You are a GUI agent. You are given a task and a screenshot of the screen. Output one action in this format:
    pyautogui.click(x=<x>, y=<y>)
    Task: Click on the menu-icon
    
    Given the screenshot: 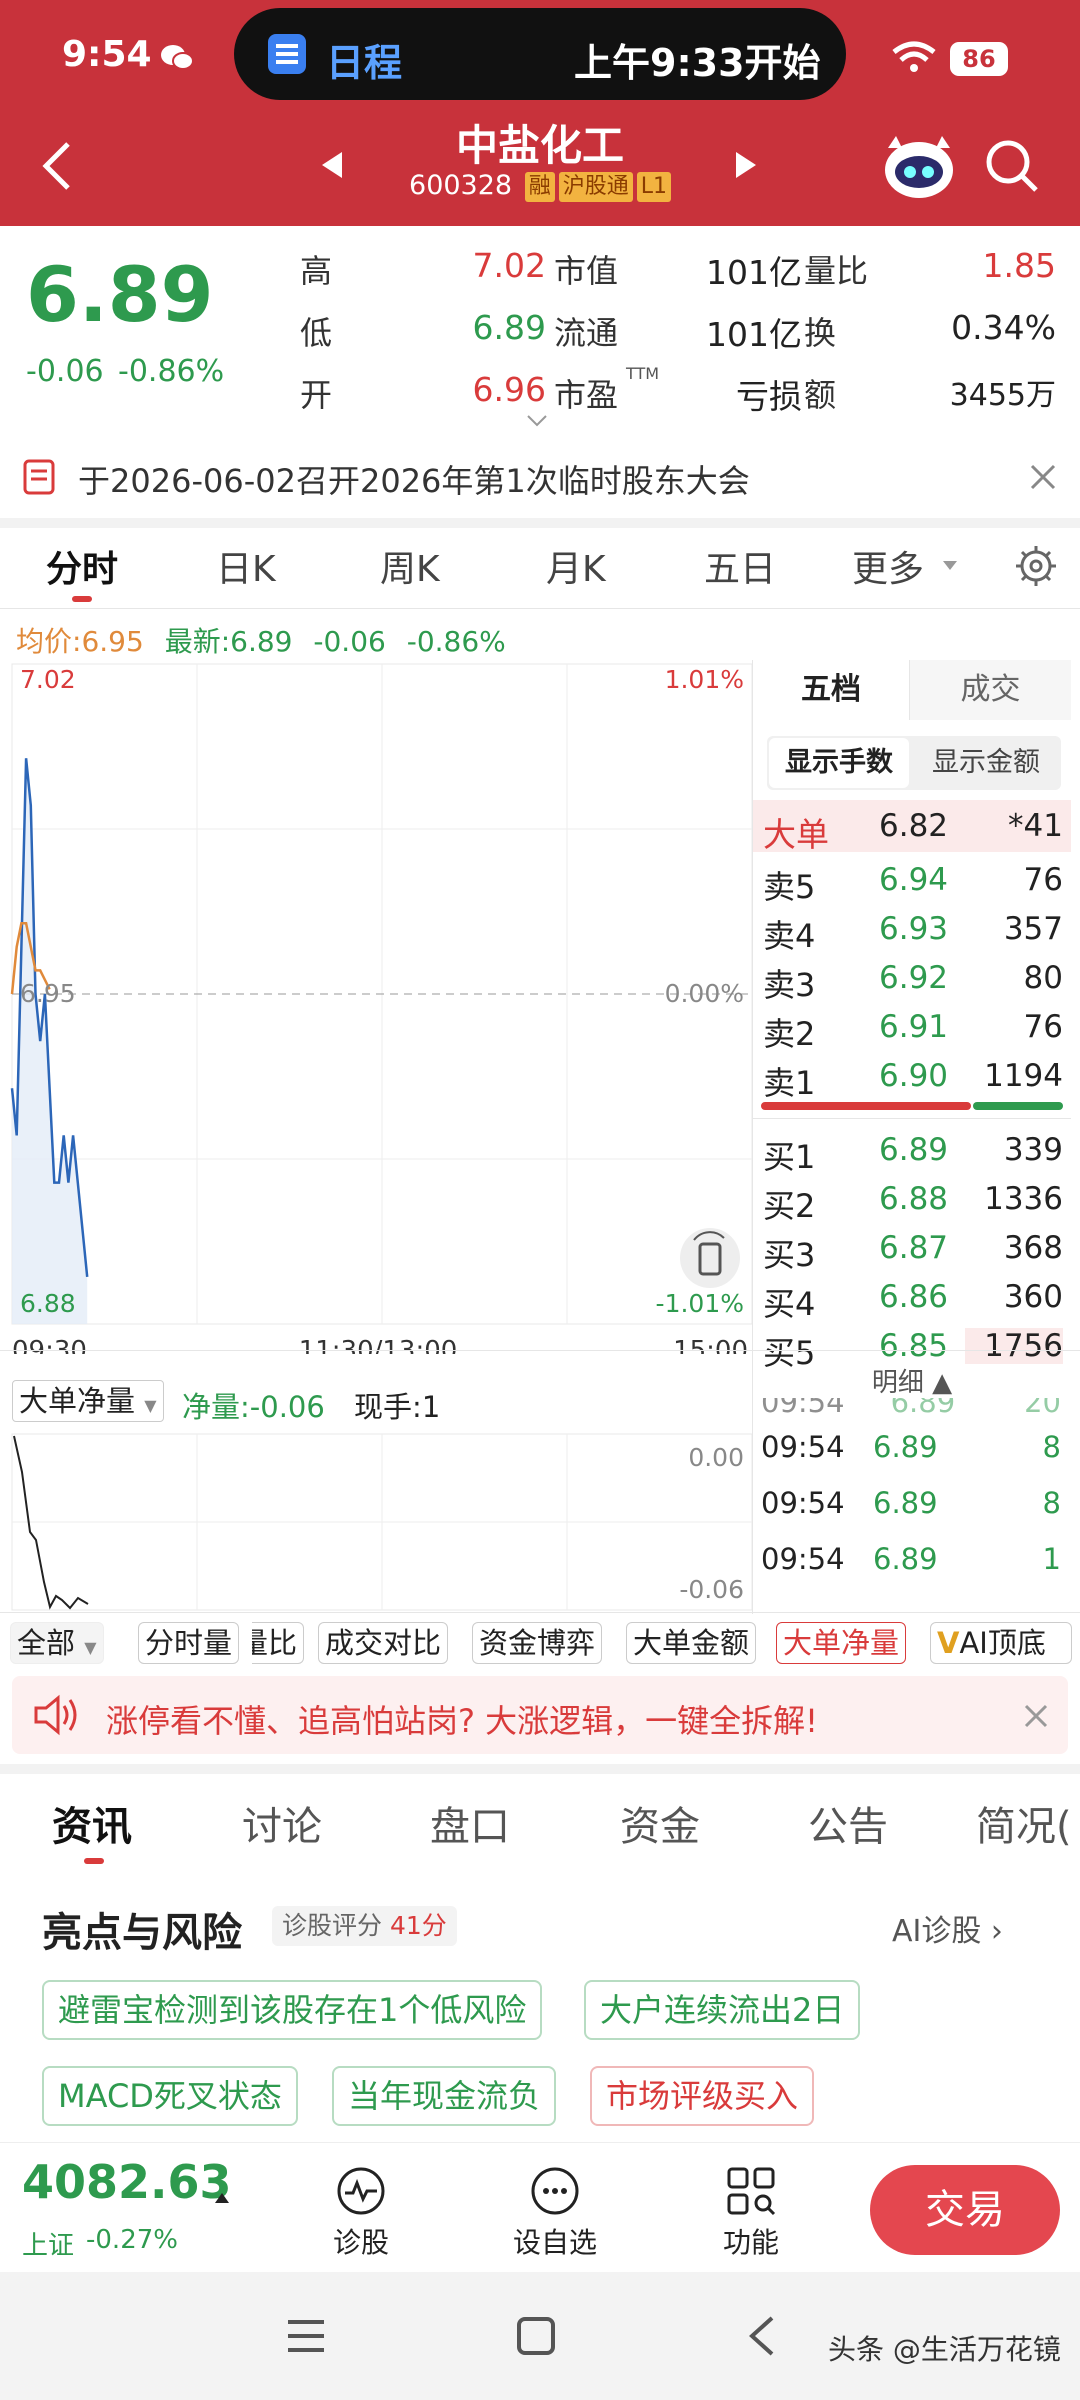 What is the action you would take?
    pyautogui.click(x=306, y=2336)
    